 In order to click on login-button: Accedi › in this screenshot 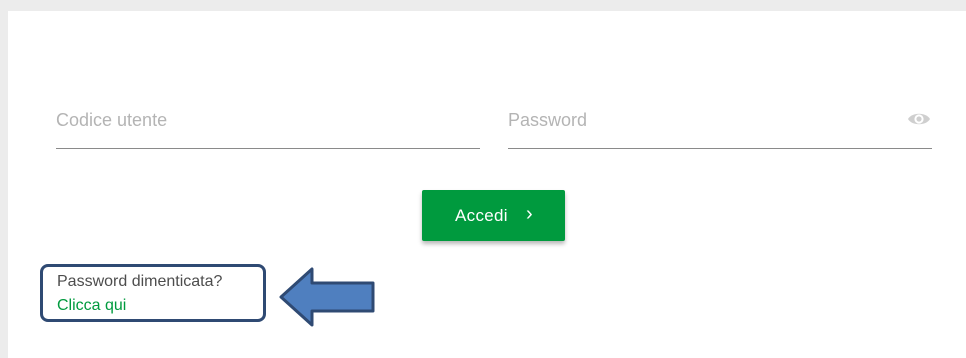, I will do `click(493, 215)`.